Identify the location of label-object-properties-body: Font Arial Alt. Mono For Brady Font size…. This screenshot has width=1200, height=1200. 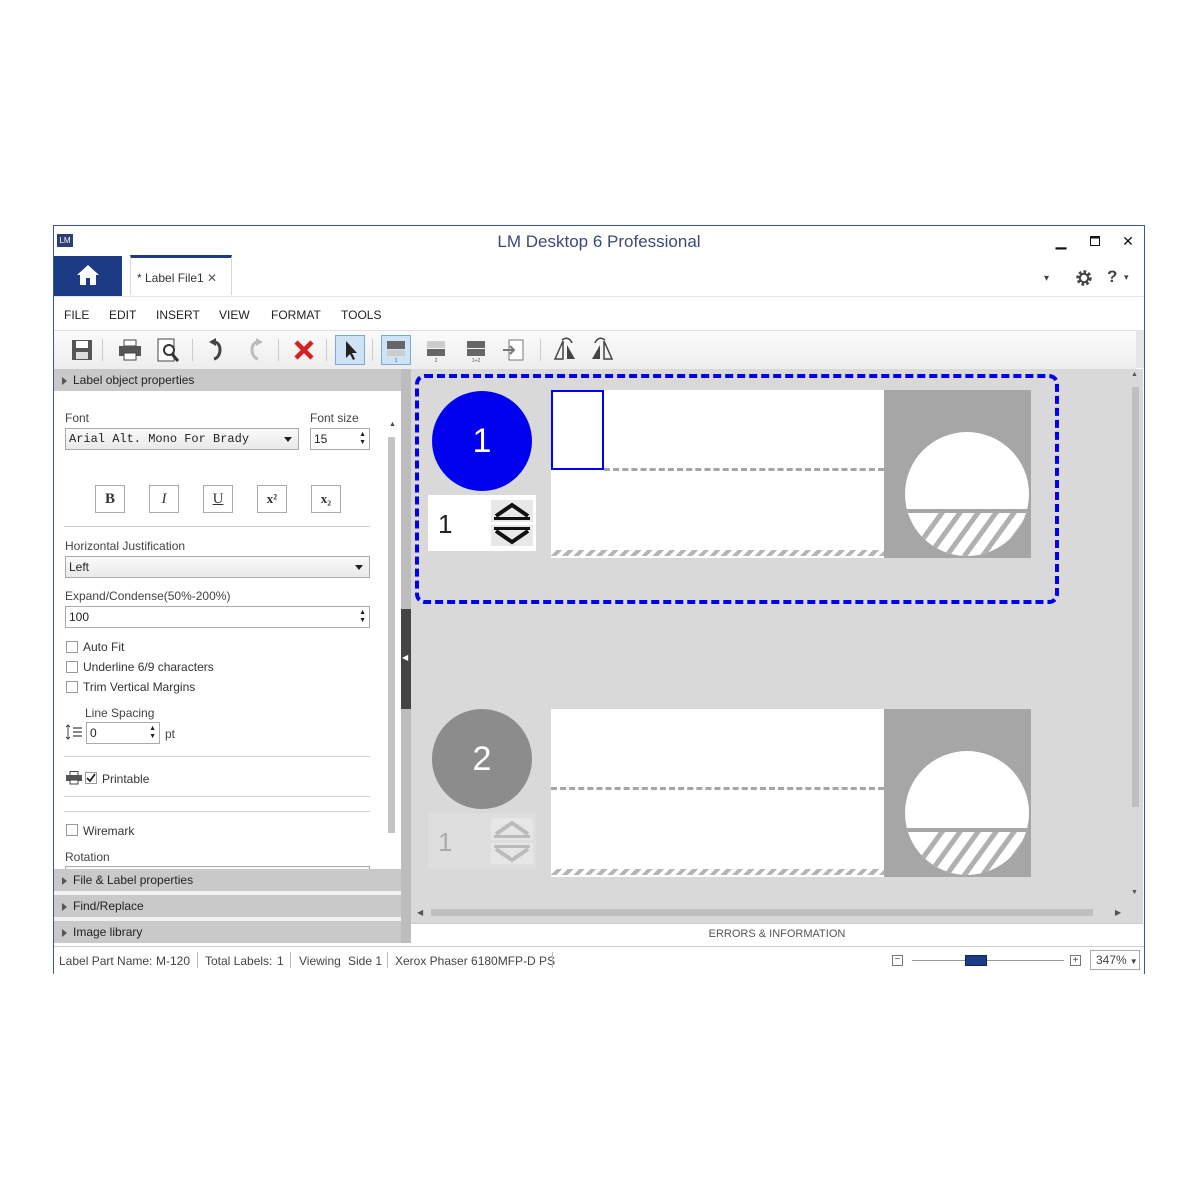
(227, 639).